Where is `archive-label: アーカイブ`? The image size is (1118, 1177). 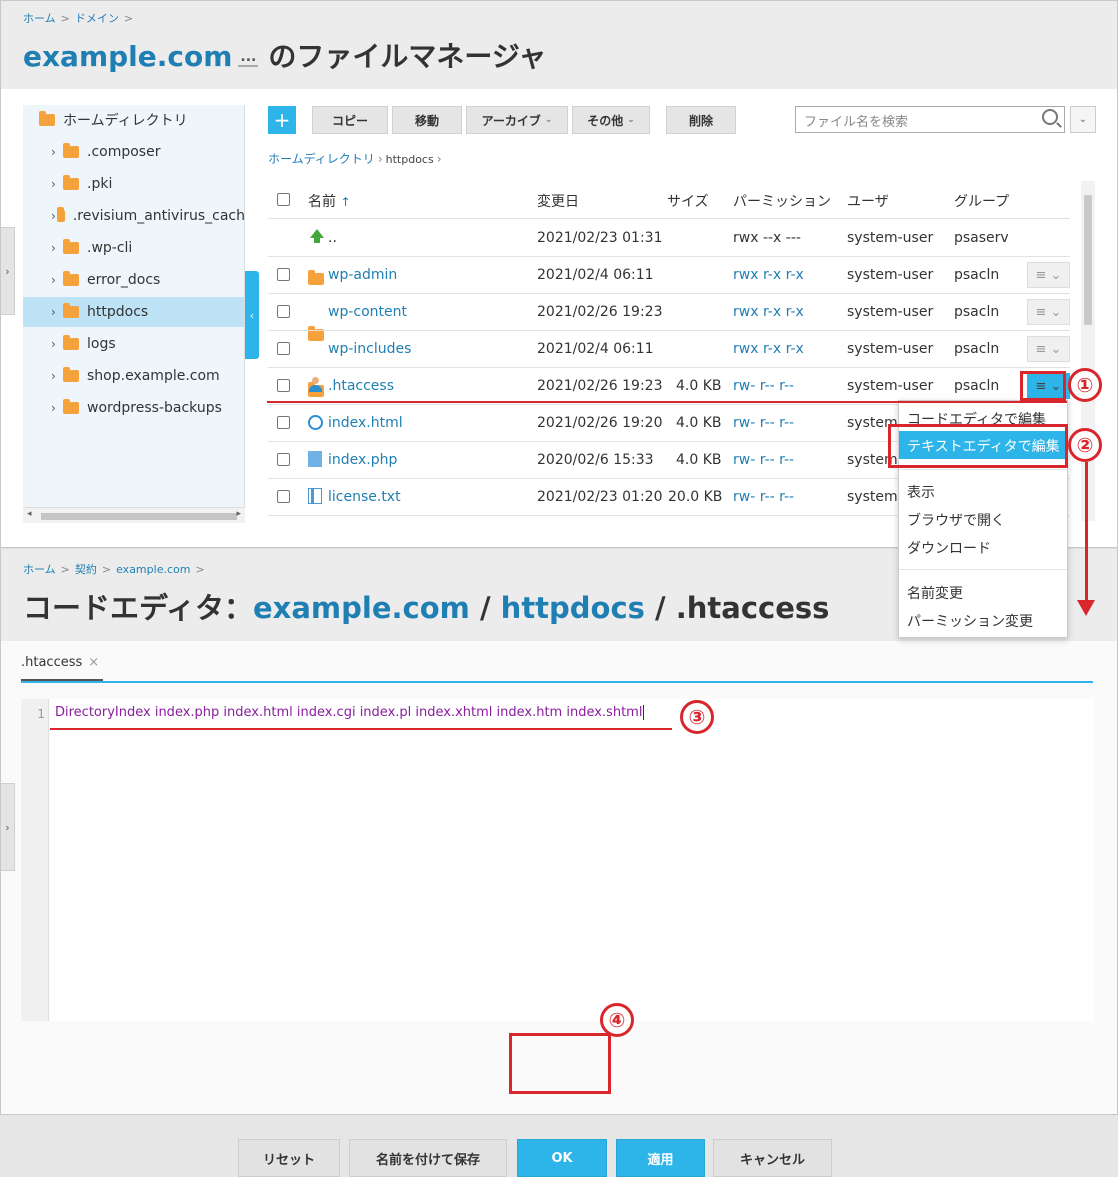
archive-label: アーカイブ is located at coordinates (511, 120).